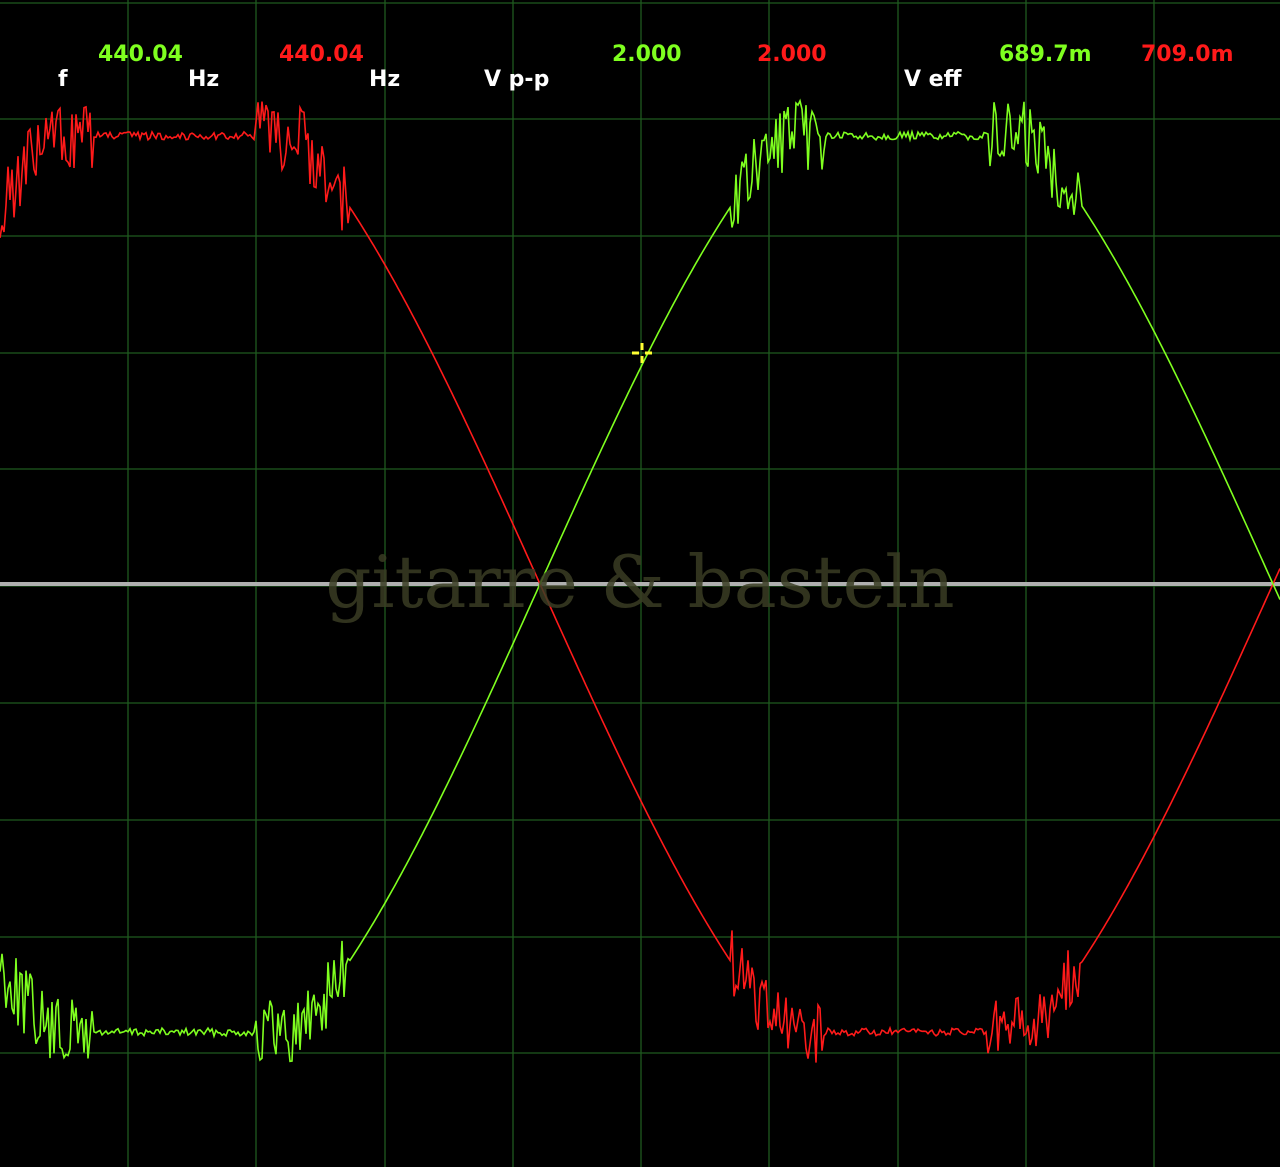 Image resolution: width=1280 pixels, height=1167 pixels. What do you see at coordinates (517, 79) in the screenshot?
I see `vpp-label: V p-p` at bounding box center [517, 79].